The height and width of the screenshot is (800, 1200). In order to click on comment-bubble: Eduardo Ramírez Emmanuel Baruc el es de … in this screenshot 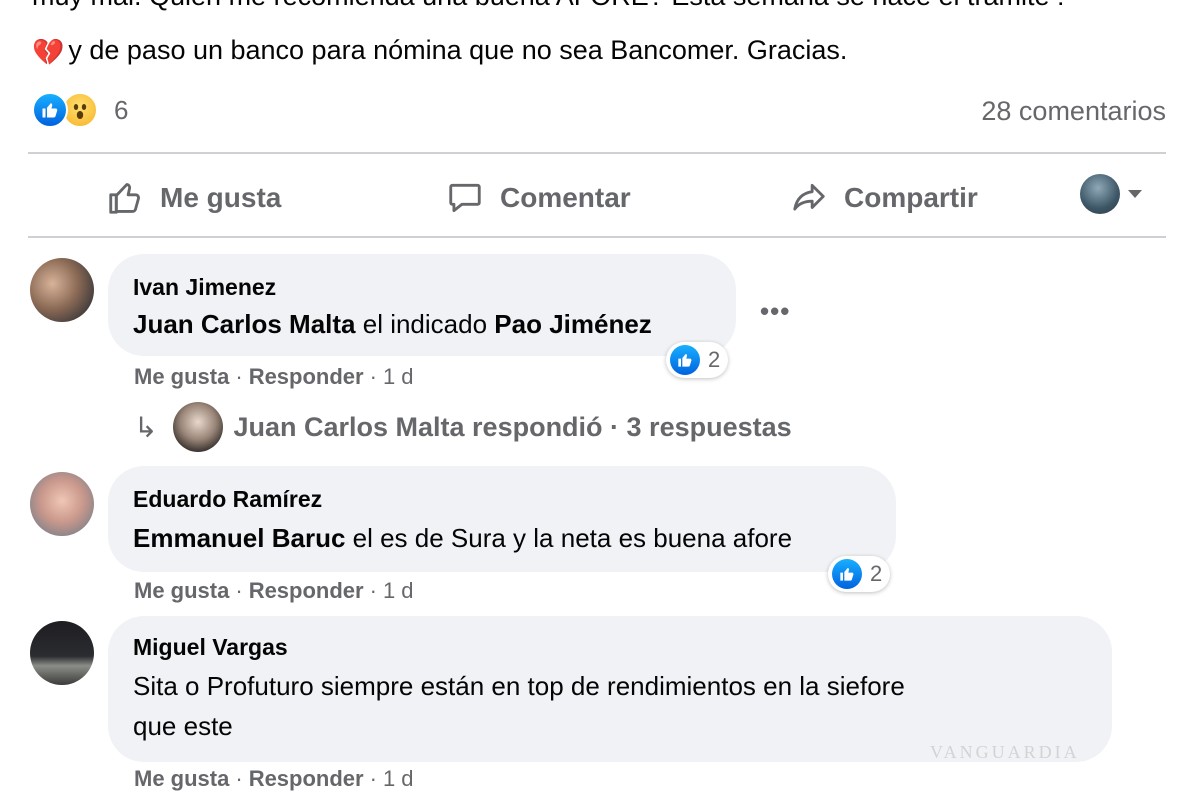, I will do `click(502, 519)`.